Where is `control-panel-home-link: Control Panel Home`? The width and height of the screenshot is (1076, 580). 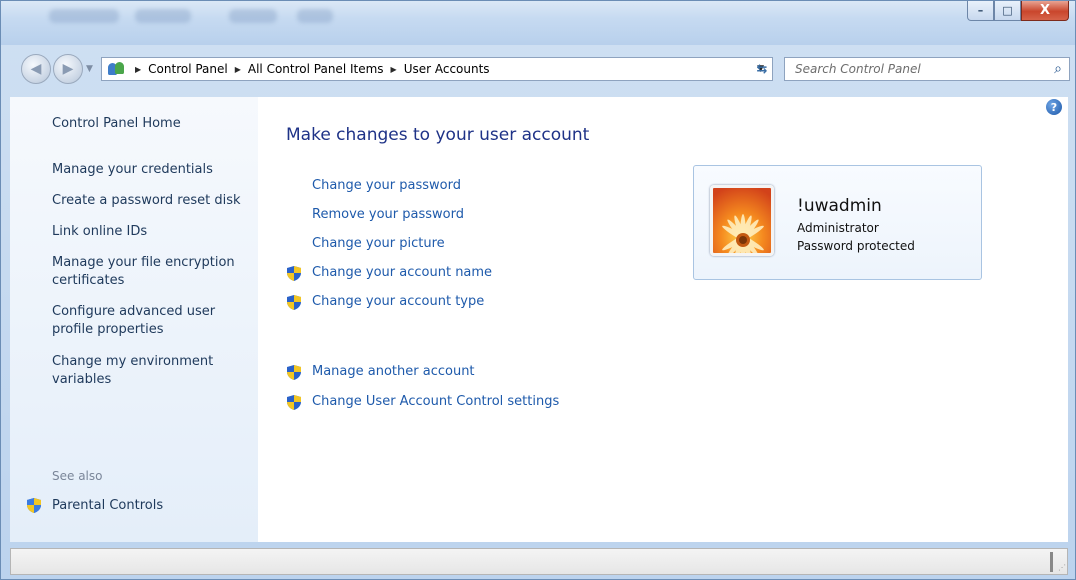 control-panel-home-link: Control Panel Home is located at coordinates (150, 124).